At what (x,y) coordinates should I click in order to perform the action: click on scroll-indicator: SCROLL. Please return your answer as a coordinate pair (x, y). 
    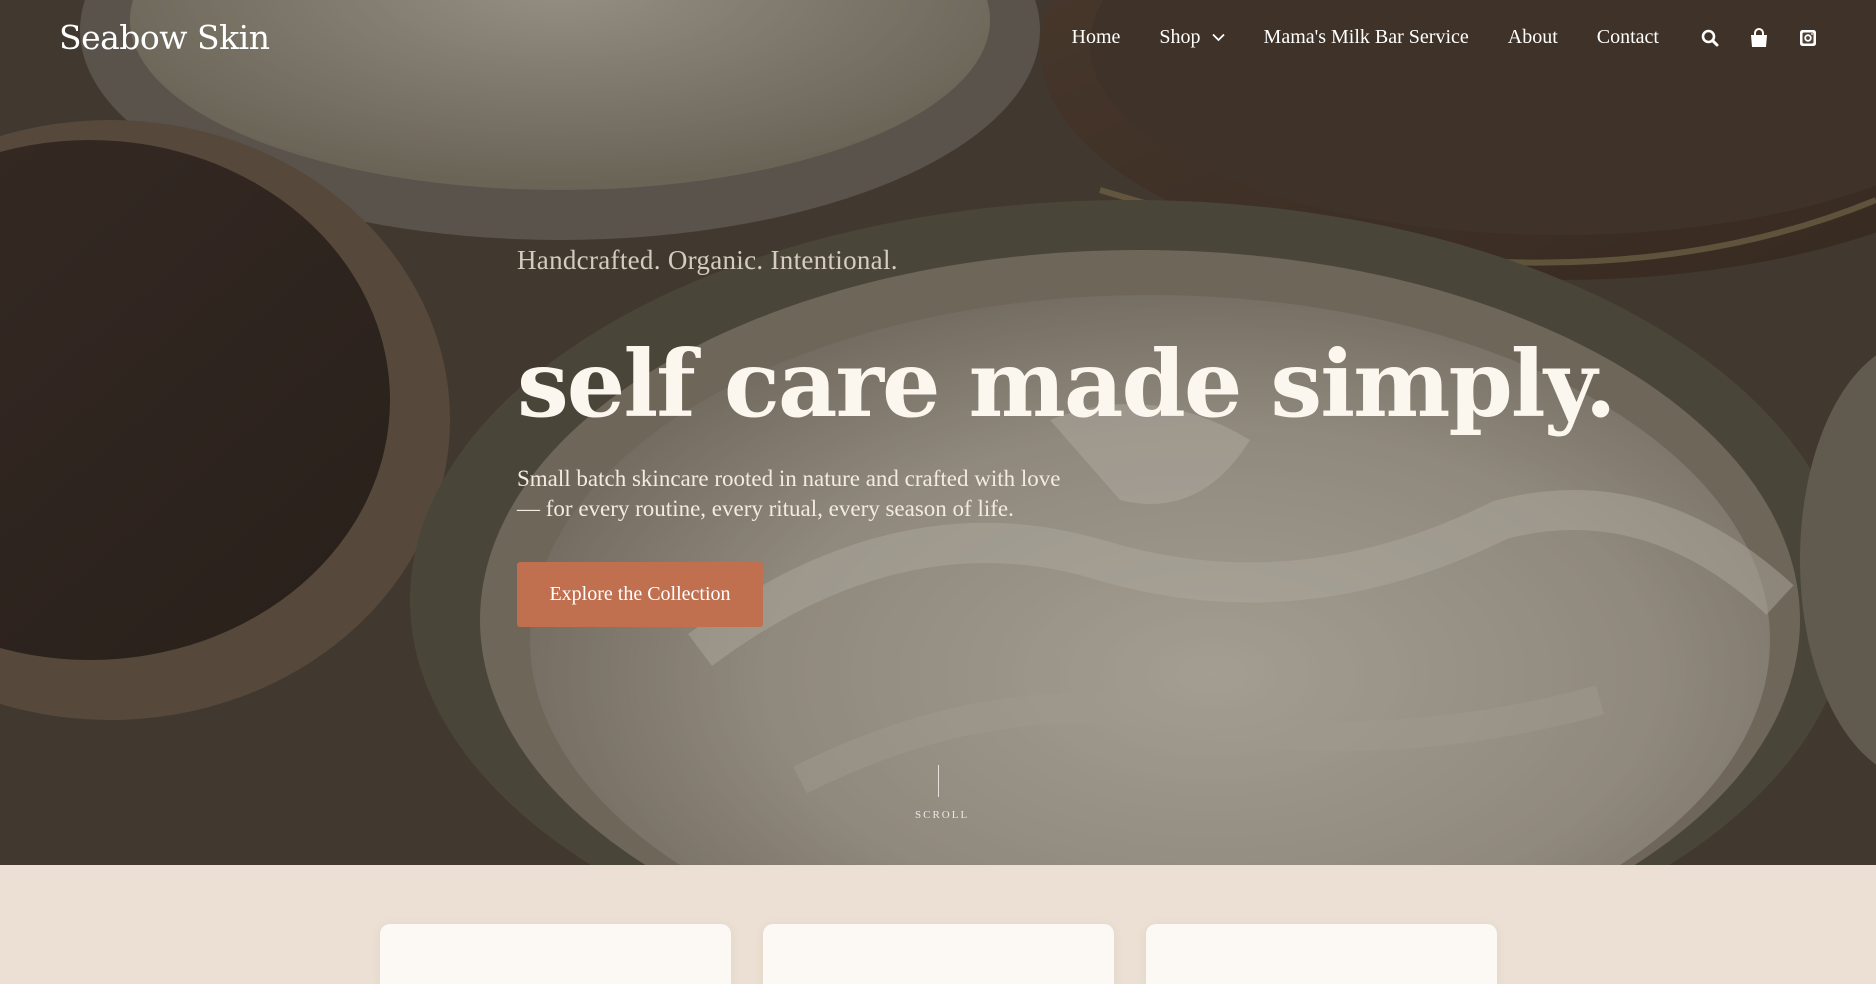
    Looking at the image, I should click on (942, 793).